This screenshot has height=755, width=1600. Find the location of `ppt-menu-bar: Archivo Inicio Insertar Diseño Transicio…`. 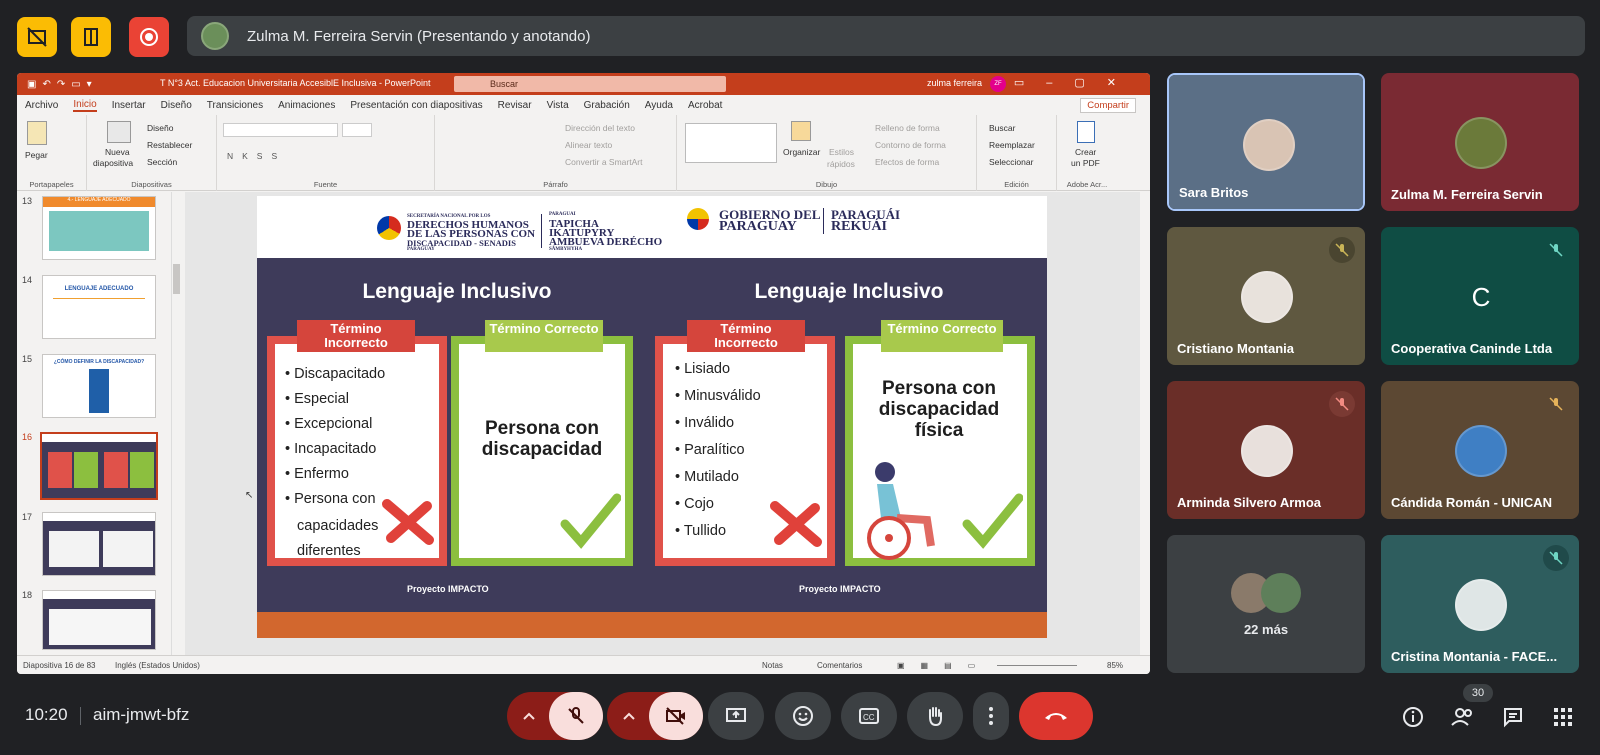

ppt-menu-bar: Archivo Inicio Insertar Diseño Transicio… is located at coordinates (583, 105).